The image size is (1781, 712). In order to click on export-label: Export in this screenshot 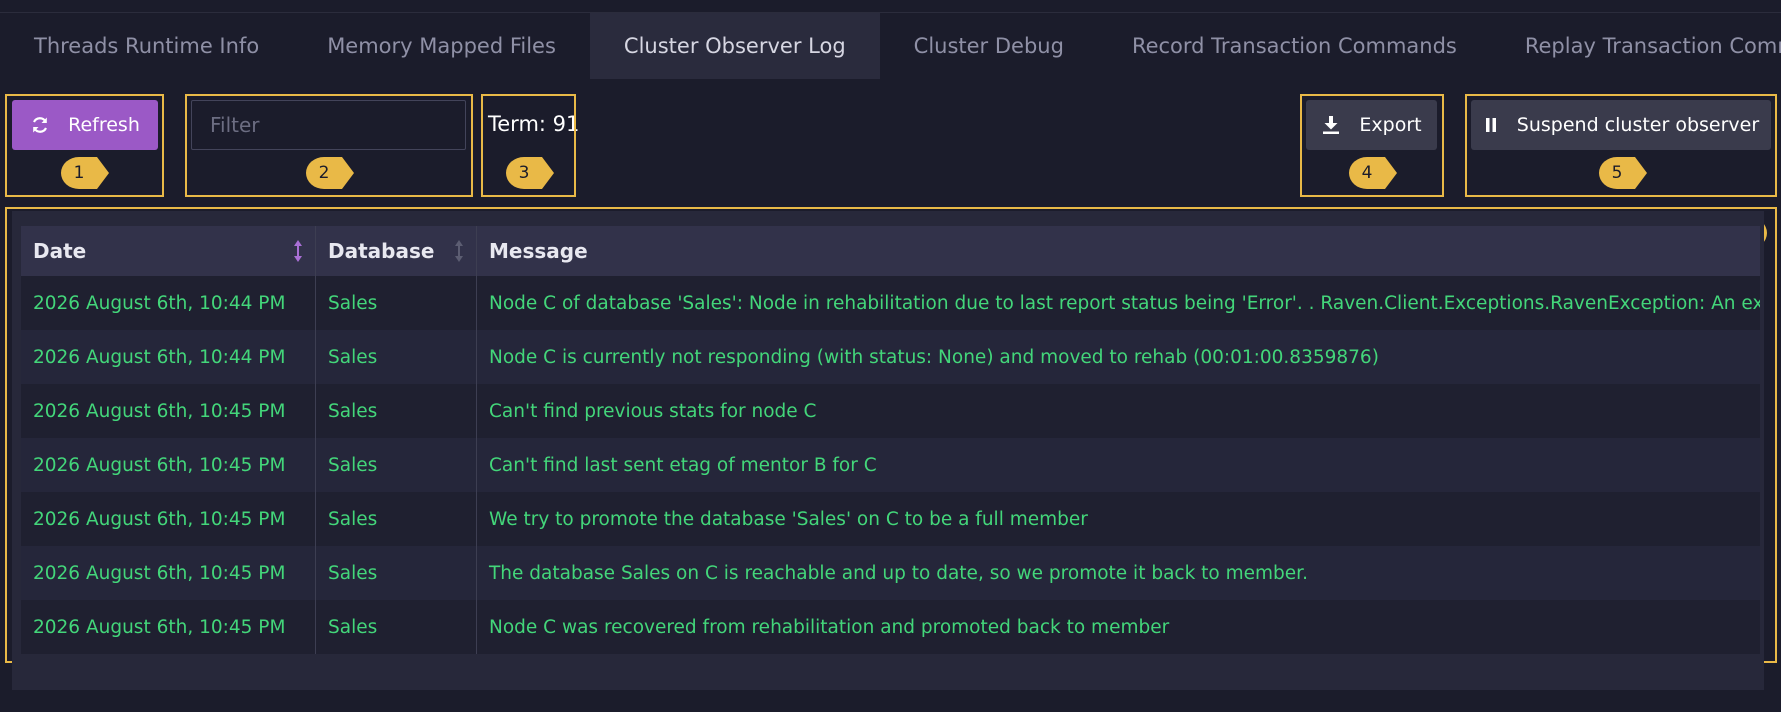, I will do `click(1390, 125)`.